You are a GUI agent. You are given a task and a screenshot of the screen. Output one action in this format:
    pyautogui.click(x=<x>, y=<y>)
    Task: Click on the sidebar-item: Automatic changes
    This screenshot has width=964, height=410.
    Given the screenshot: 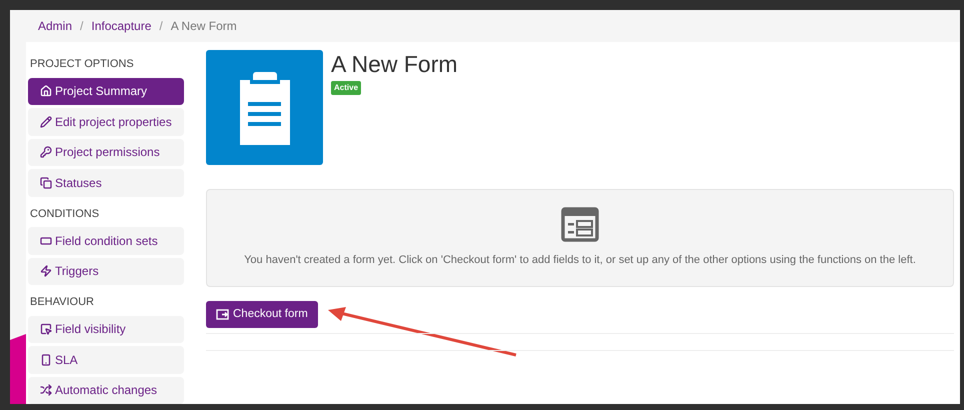 What is the action you would take?
    pyautogui.click(x=106, y=390)
    